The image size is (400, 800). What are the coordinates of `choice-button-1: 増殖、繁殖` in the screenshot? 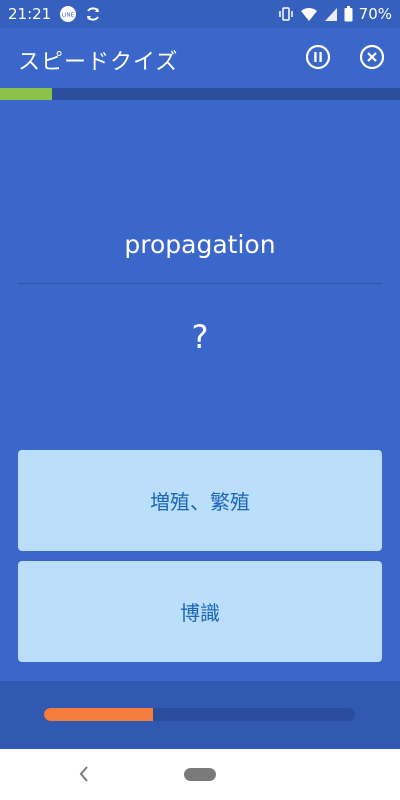 It's located at (200, 500).